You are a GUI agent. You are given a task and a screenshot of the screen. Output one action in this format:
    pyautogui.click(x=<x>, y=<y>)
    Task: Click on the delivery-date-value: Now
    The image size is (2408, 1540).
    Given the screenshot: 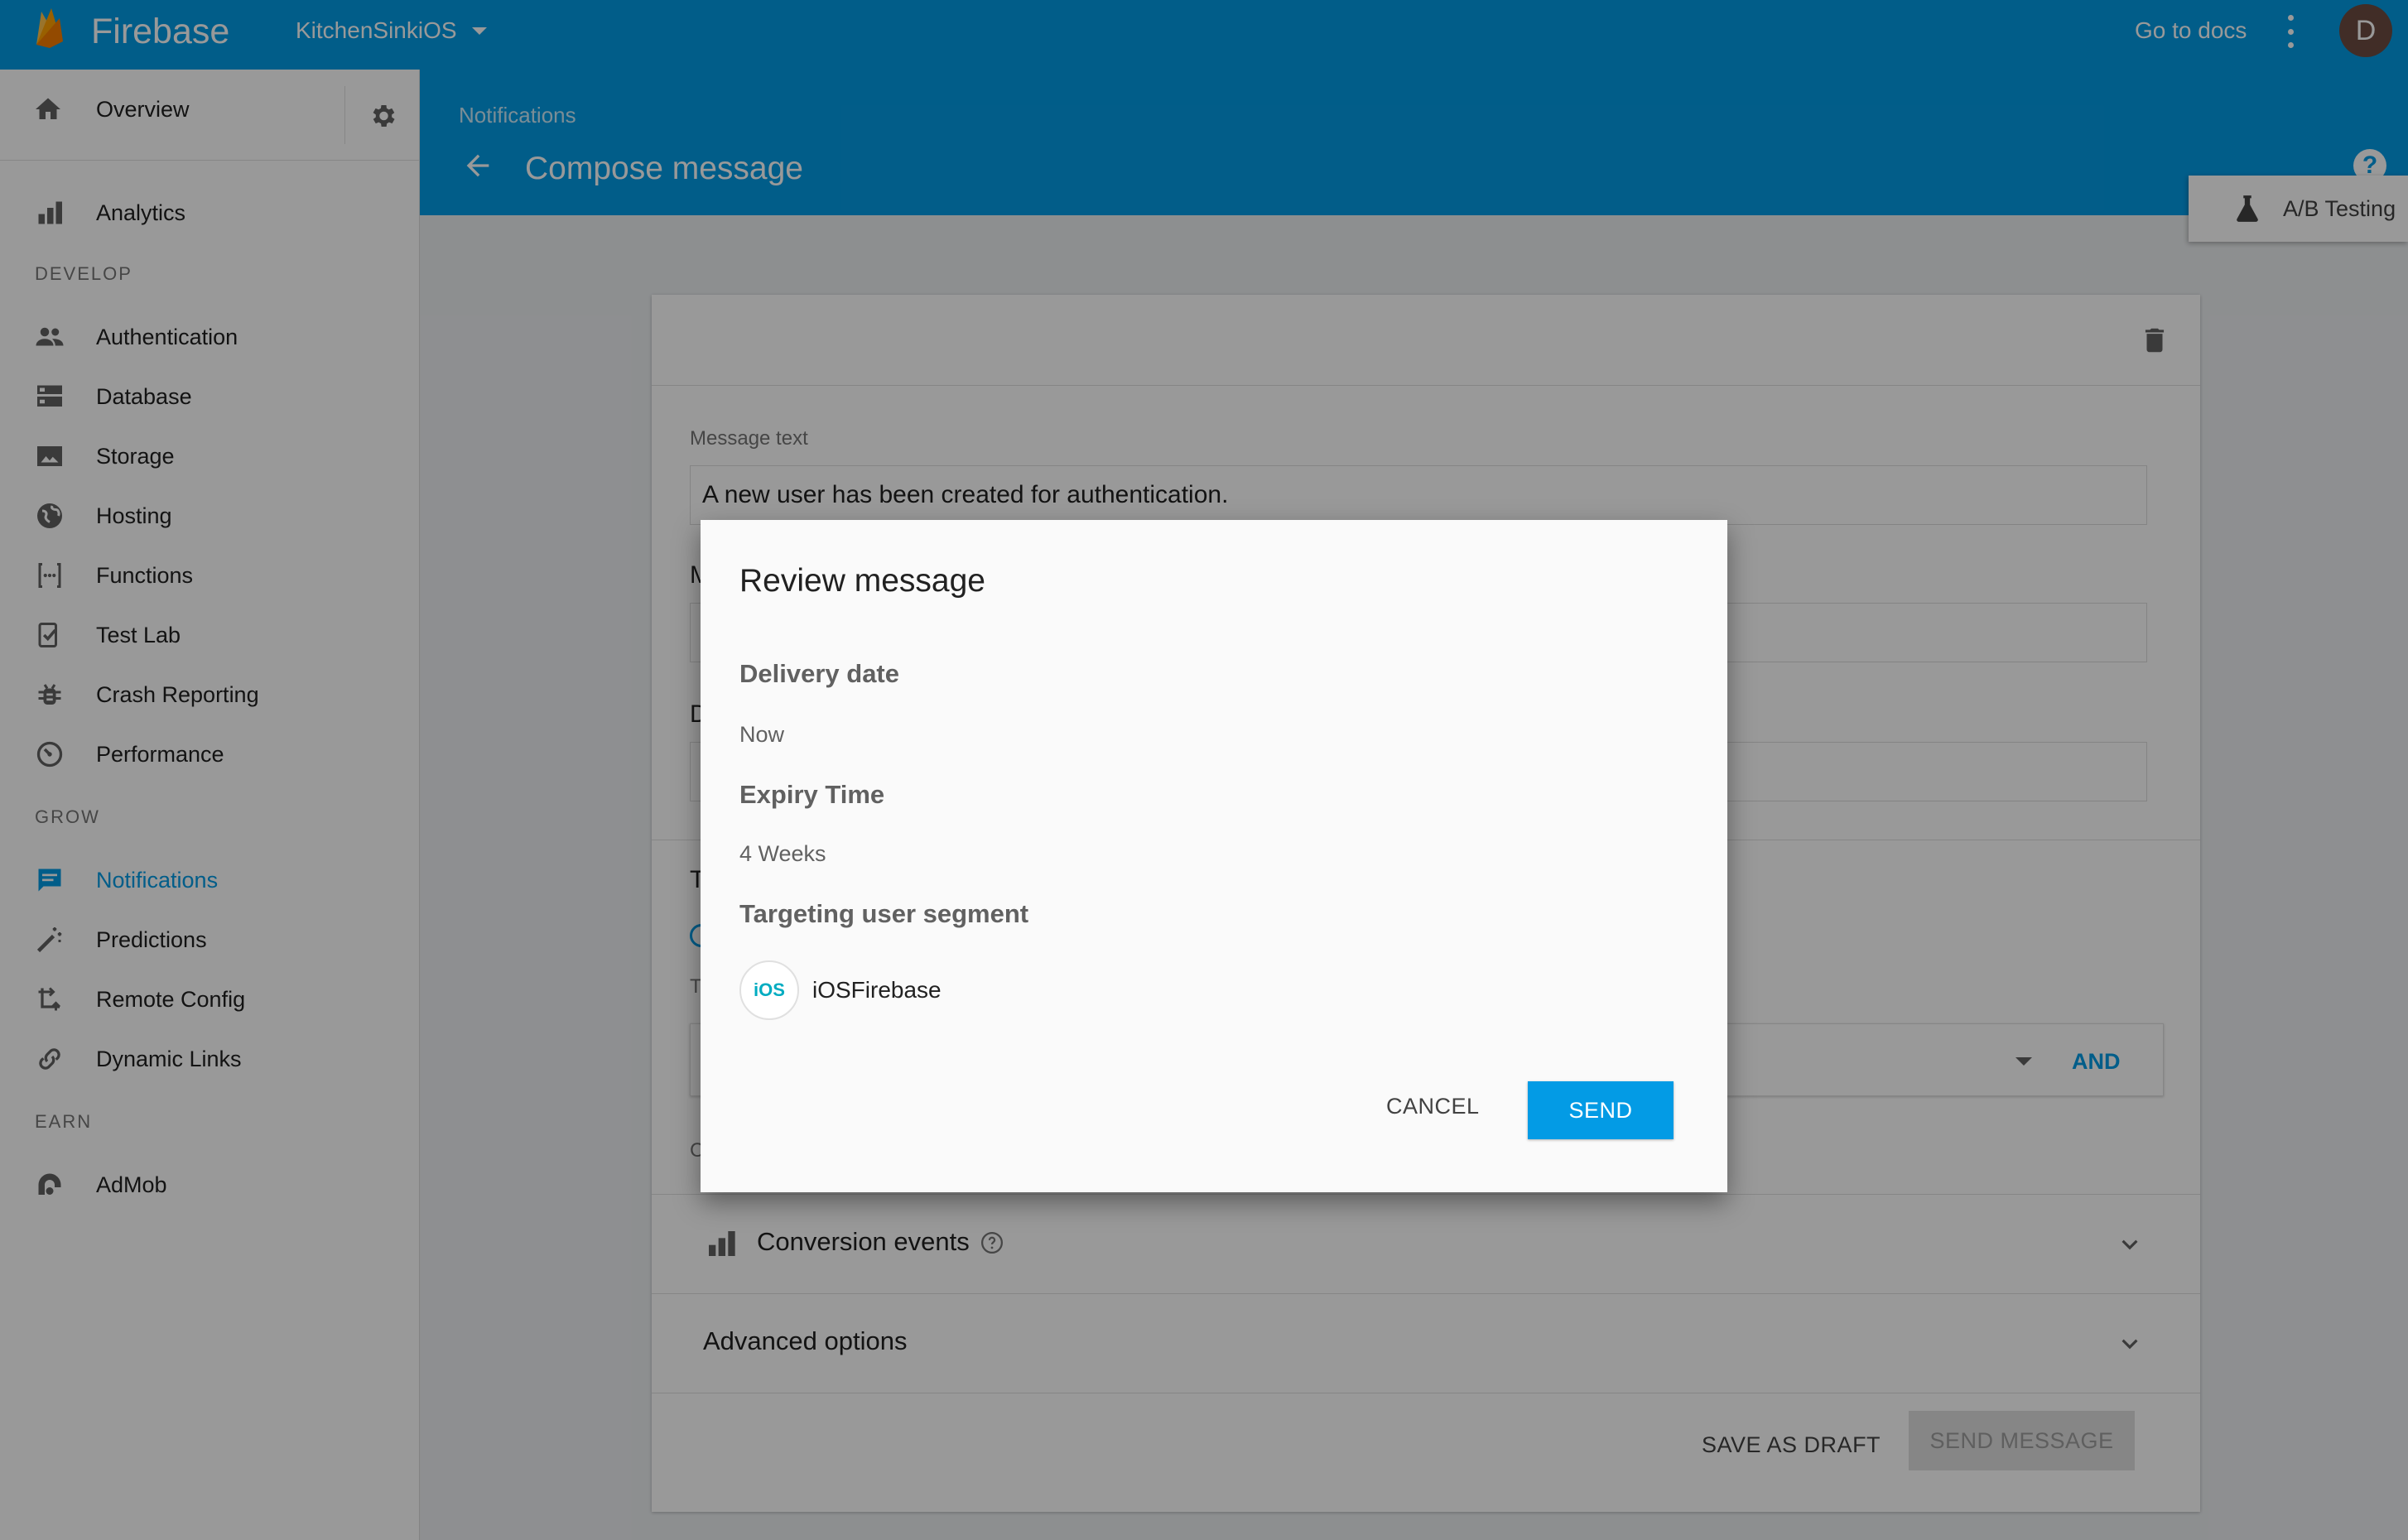 What is the action you would take?
    pyautogui.click(x=762, y=735)
    